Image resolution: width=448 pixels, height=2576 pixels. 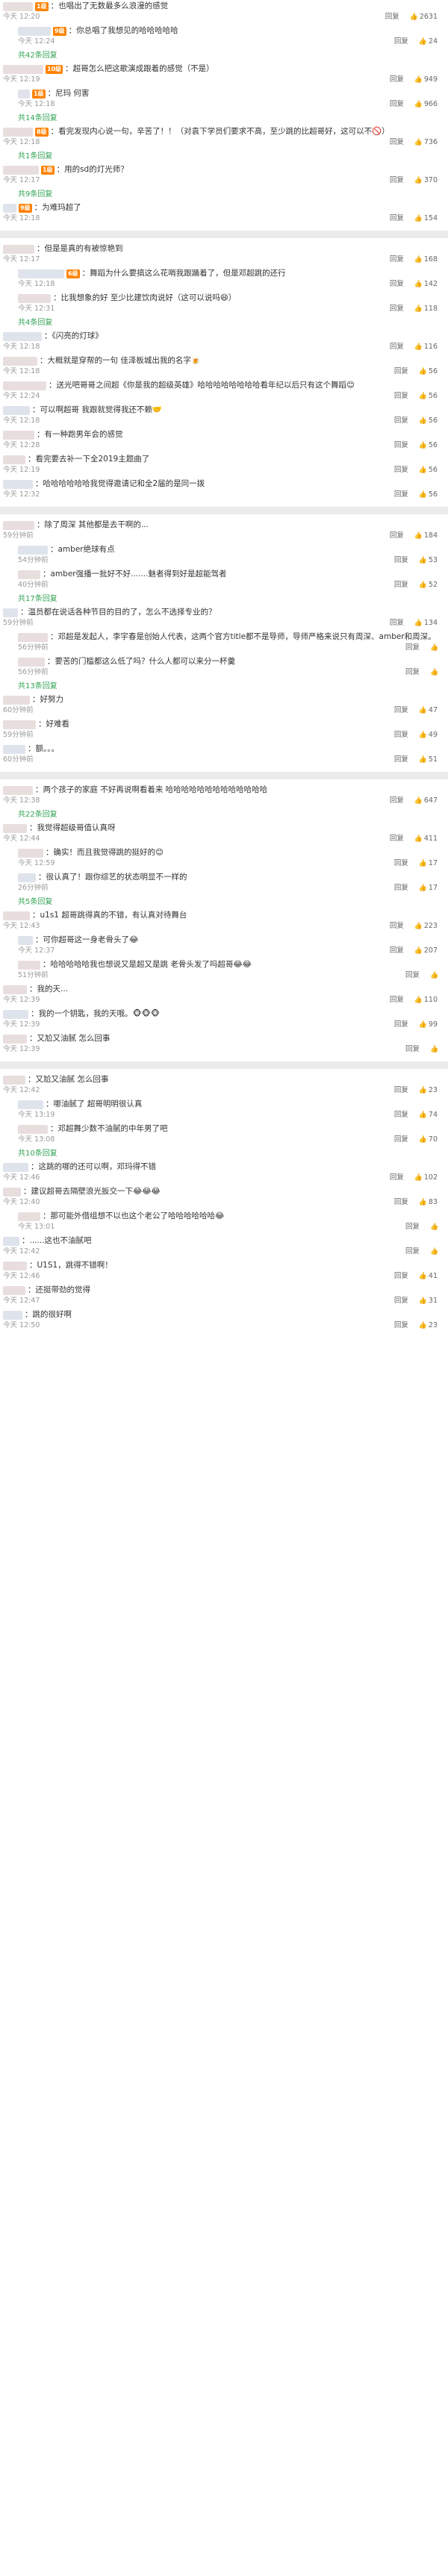 I want to click on like-button: 👍 23, so click(x=428, y=1090).